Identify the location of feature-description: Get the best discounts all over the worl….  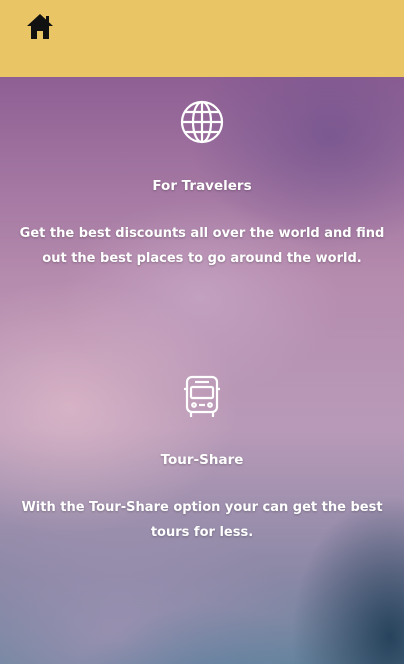
(202, 246).